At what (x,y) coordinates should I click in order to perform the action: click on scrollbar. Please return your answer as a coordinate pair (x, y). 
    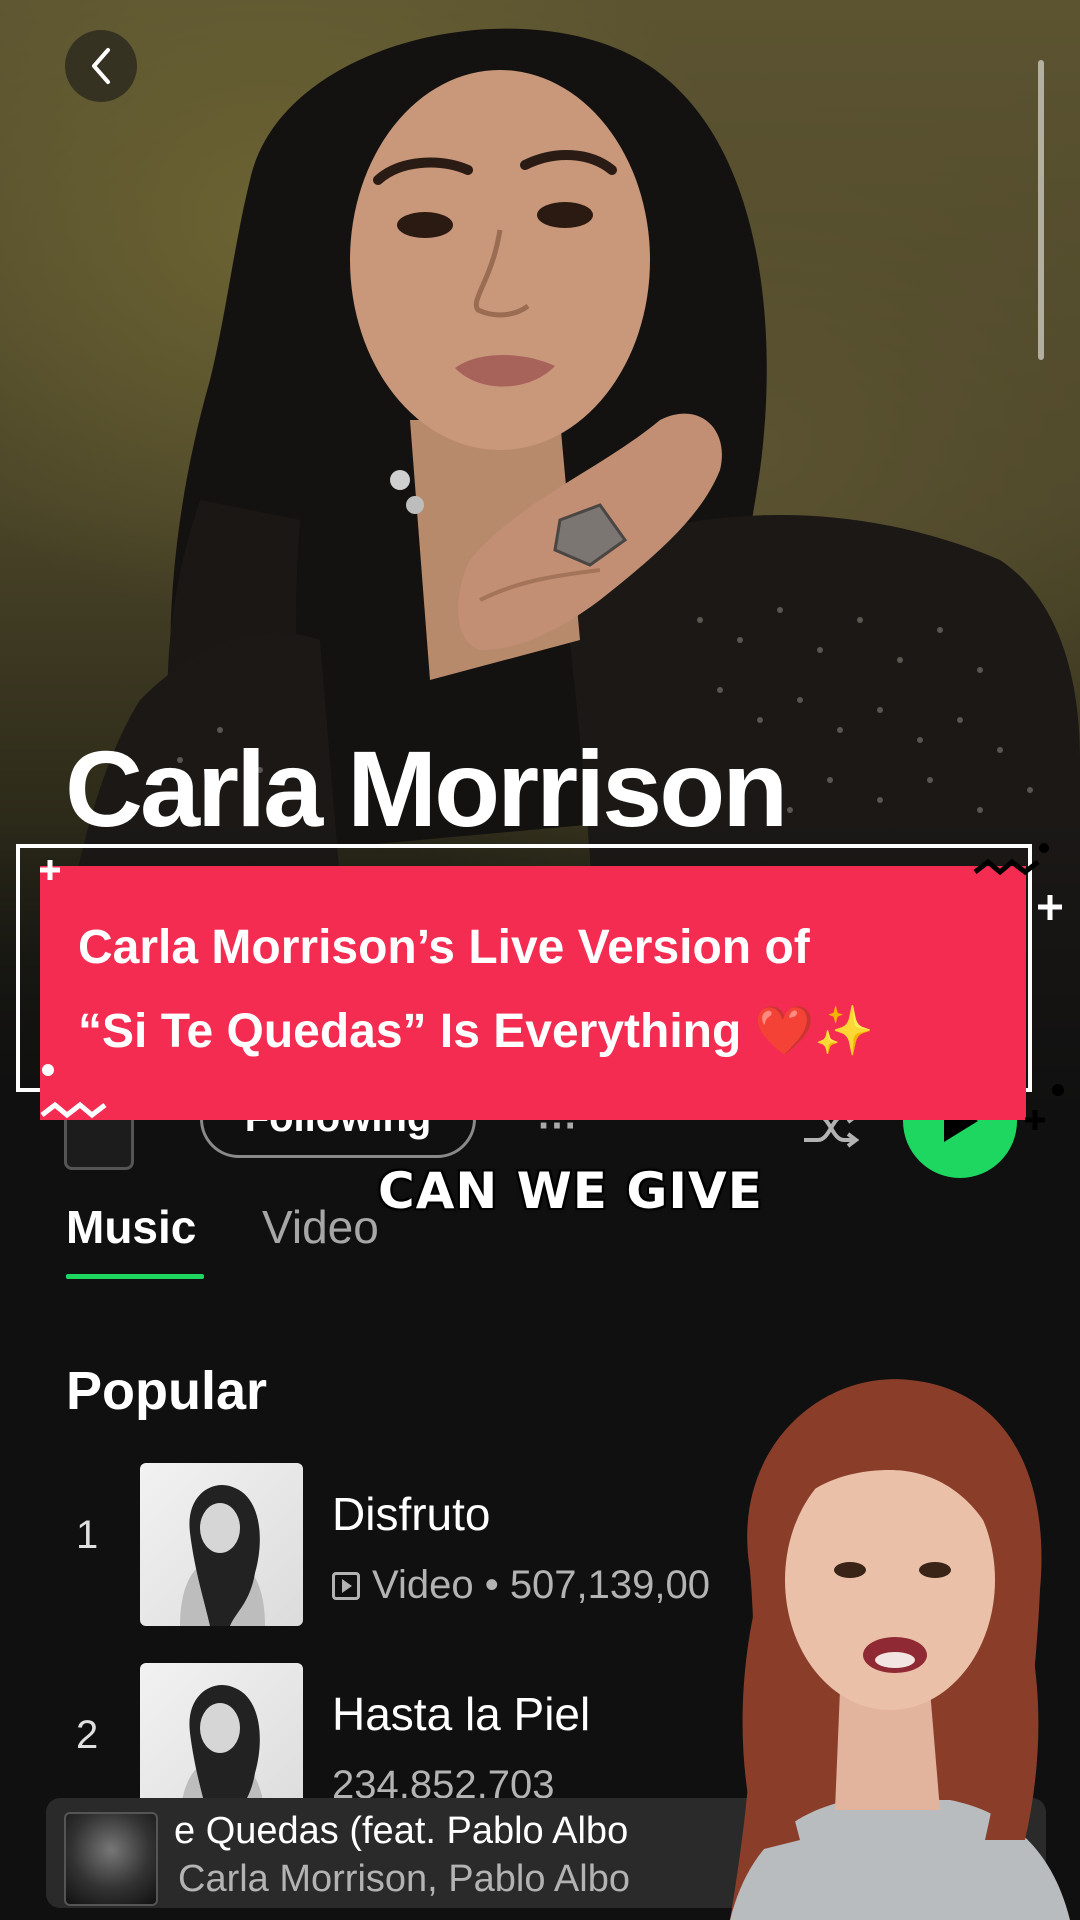
    Looking at the image, I should click on (1041, 210).